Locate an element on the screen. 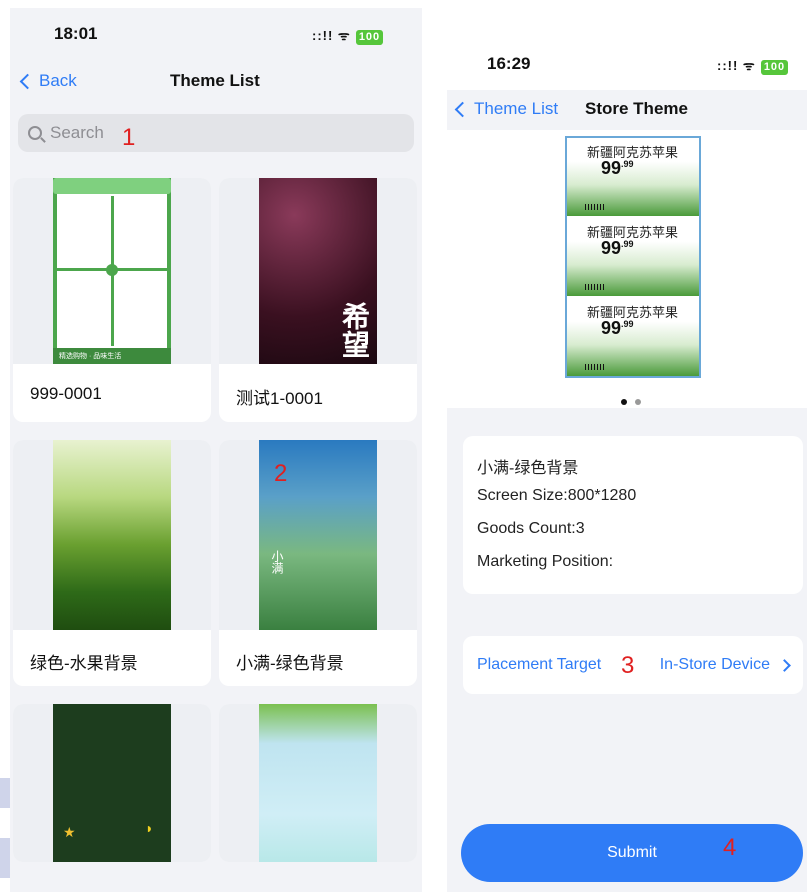  back-button: Theme List is located at coordinates (506, 109).